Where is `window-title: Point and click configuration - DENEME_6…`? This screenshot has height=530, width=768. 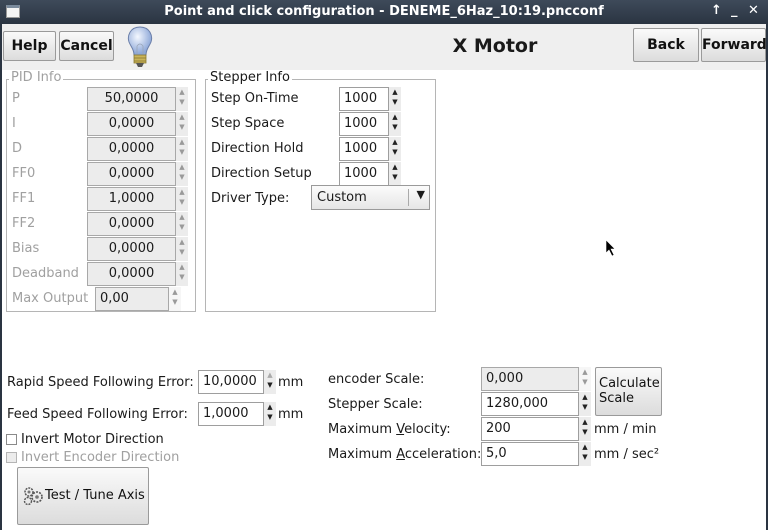
window-title: Point and click configuration - DENEME_6… is located at coordinates (384, 11).